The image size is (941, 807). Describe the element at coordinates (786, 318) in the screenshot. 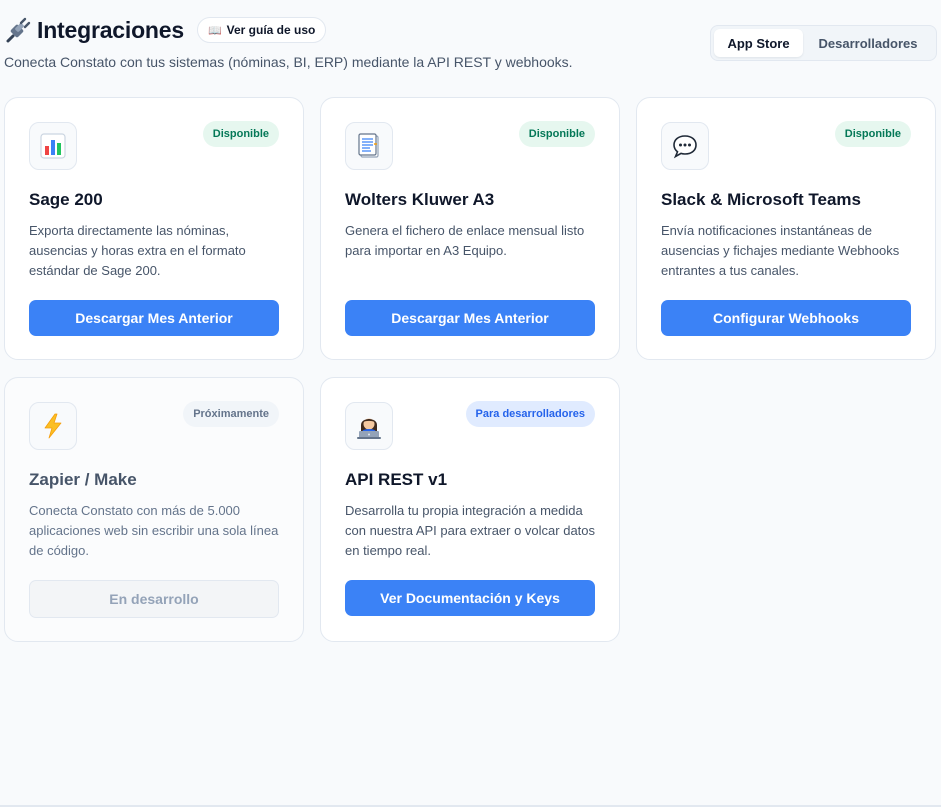

I see `configure-webhooks-button: Configurar Webhooks` at that location.